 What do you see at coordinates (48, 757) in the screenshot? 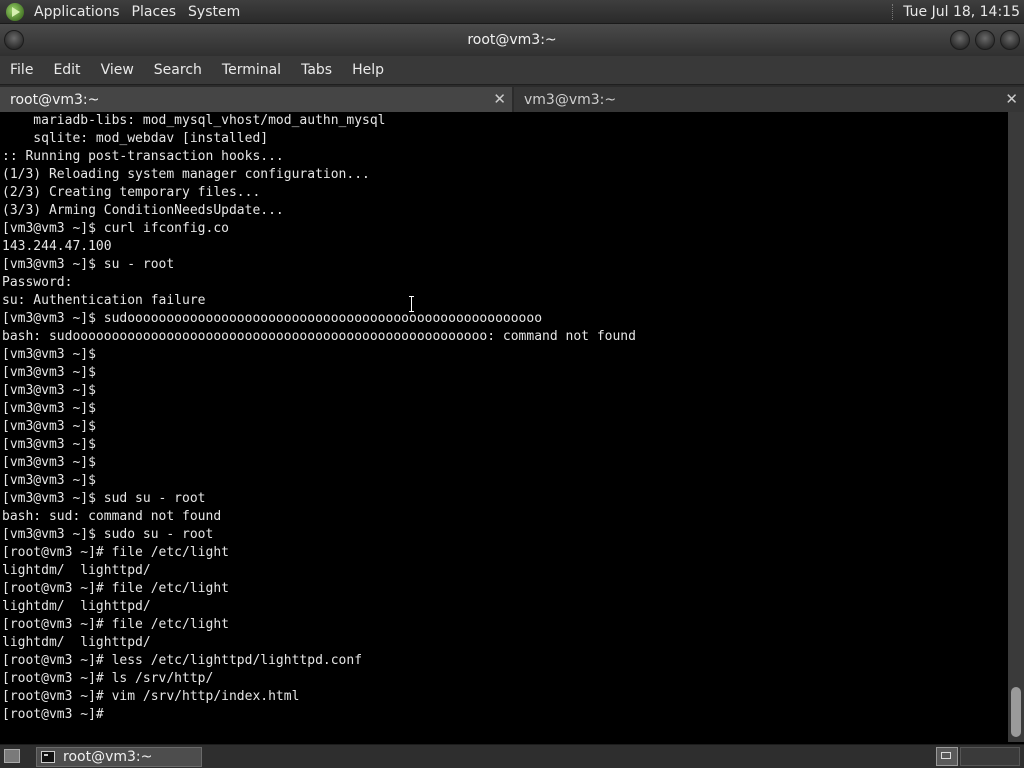
I see `terminal-icon` at bounding box center [48, 757].